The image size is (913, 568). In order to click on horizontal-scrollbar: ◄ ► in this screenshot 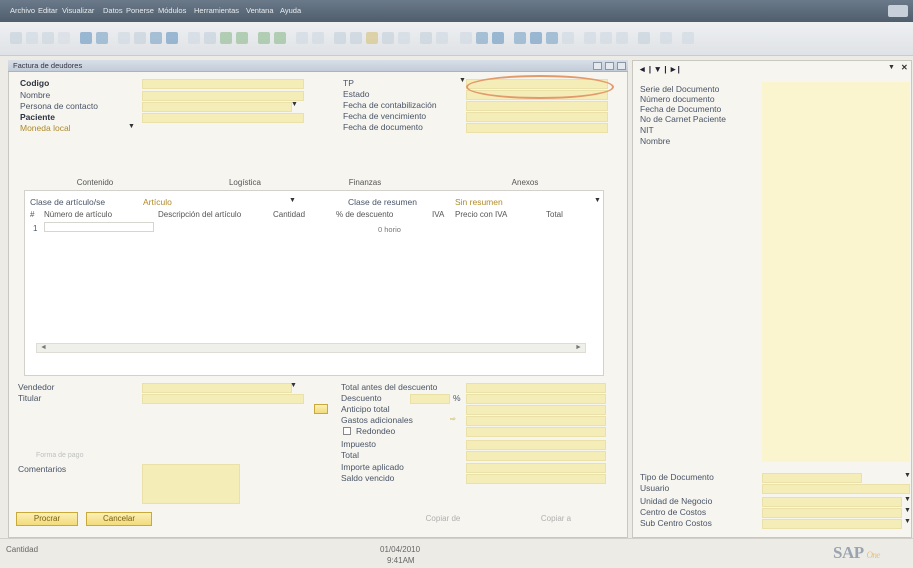, I will do `click(311, 348)`.